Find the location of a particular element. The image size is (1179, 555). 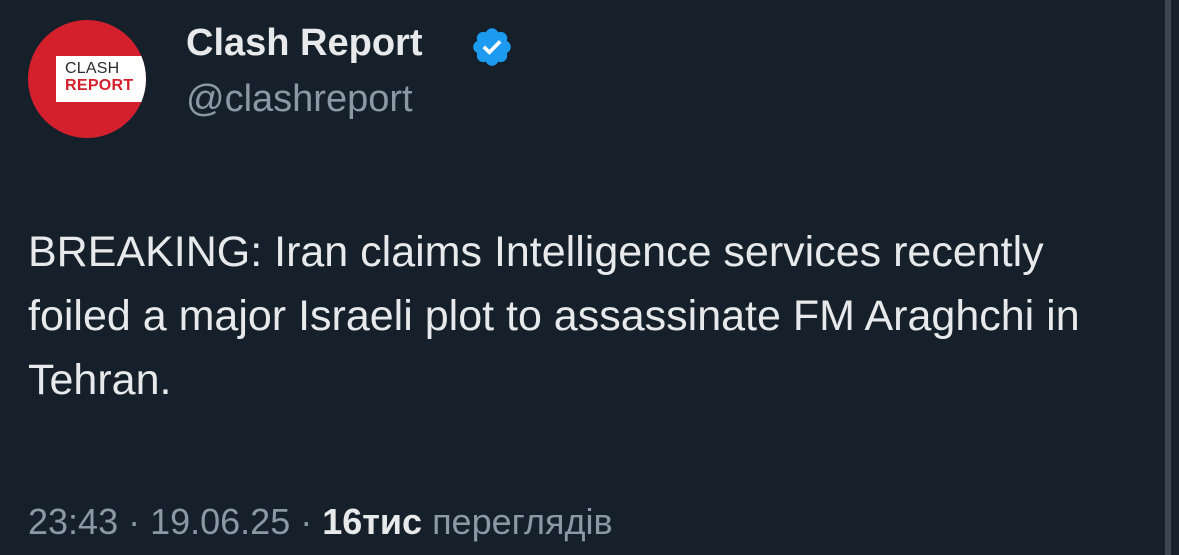

tweet-time: 23:43 is located at coordinates (73, 521).